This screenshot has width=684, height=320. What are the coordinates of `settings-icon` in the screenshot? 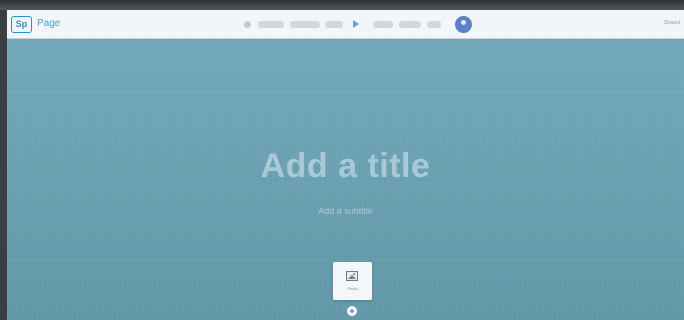 It's located at (247, 24).